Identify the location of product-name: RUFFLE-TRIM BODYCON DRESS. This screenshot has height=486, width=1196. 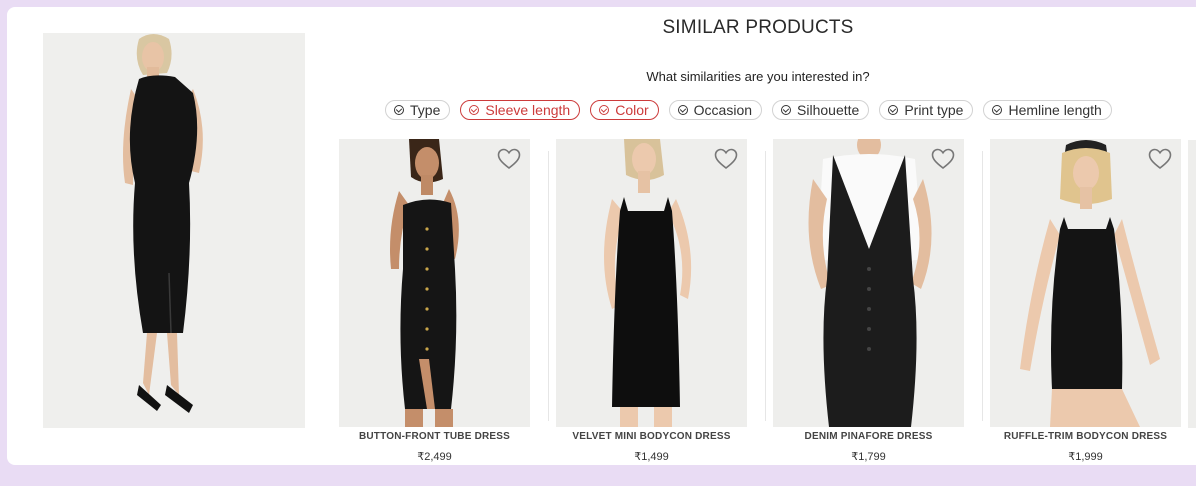
(1085, 436).